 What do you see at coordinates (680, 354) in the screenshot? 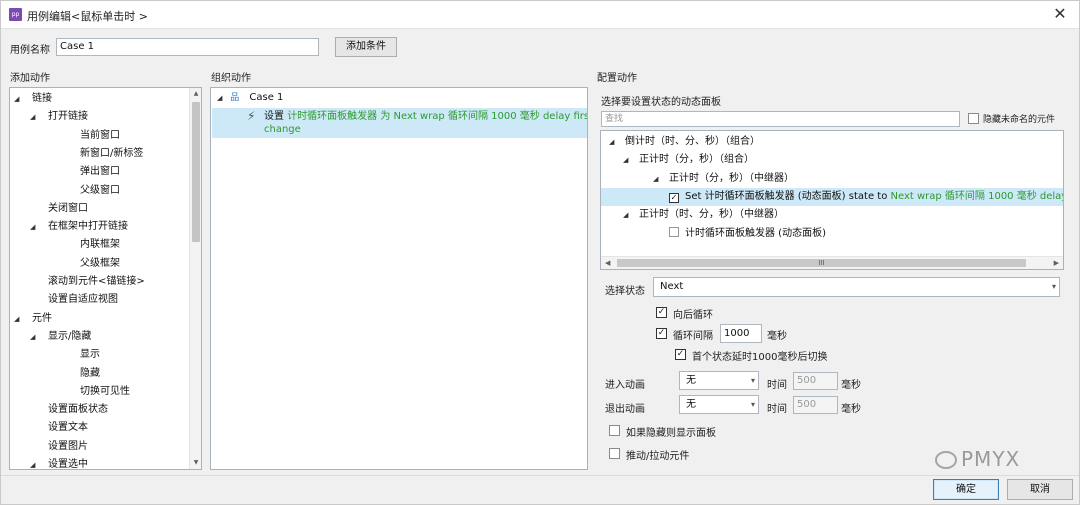
I see `first-delay-checkbox: ✓` at bounding box center [680, 354].